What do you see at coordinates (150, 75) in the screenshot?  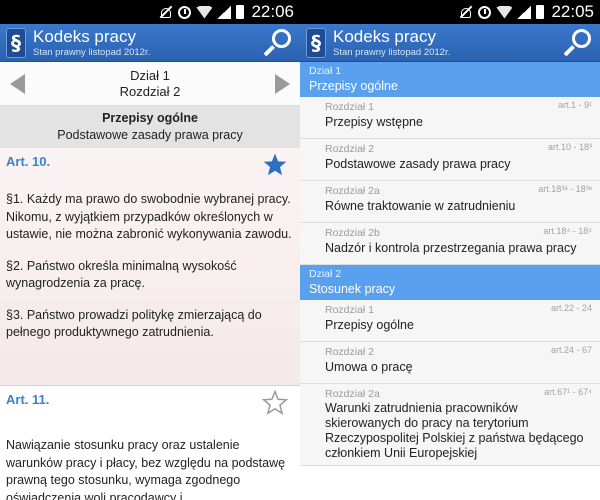 I see `current-division: Dział 1` at bounding box center [150, 75].